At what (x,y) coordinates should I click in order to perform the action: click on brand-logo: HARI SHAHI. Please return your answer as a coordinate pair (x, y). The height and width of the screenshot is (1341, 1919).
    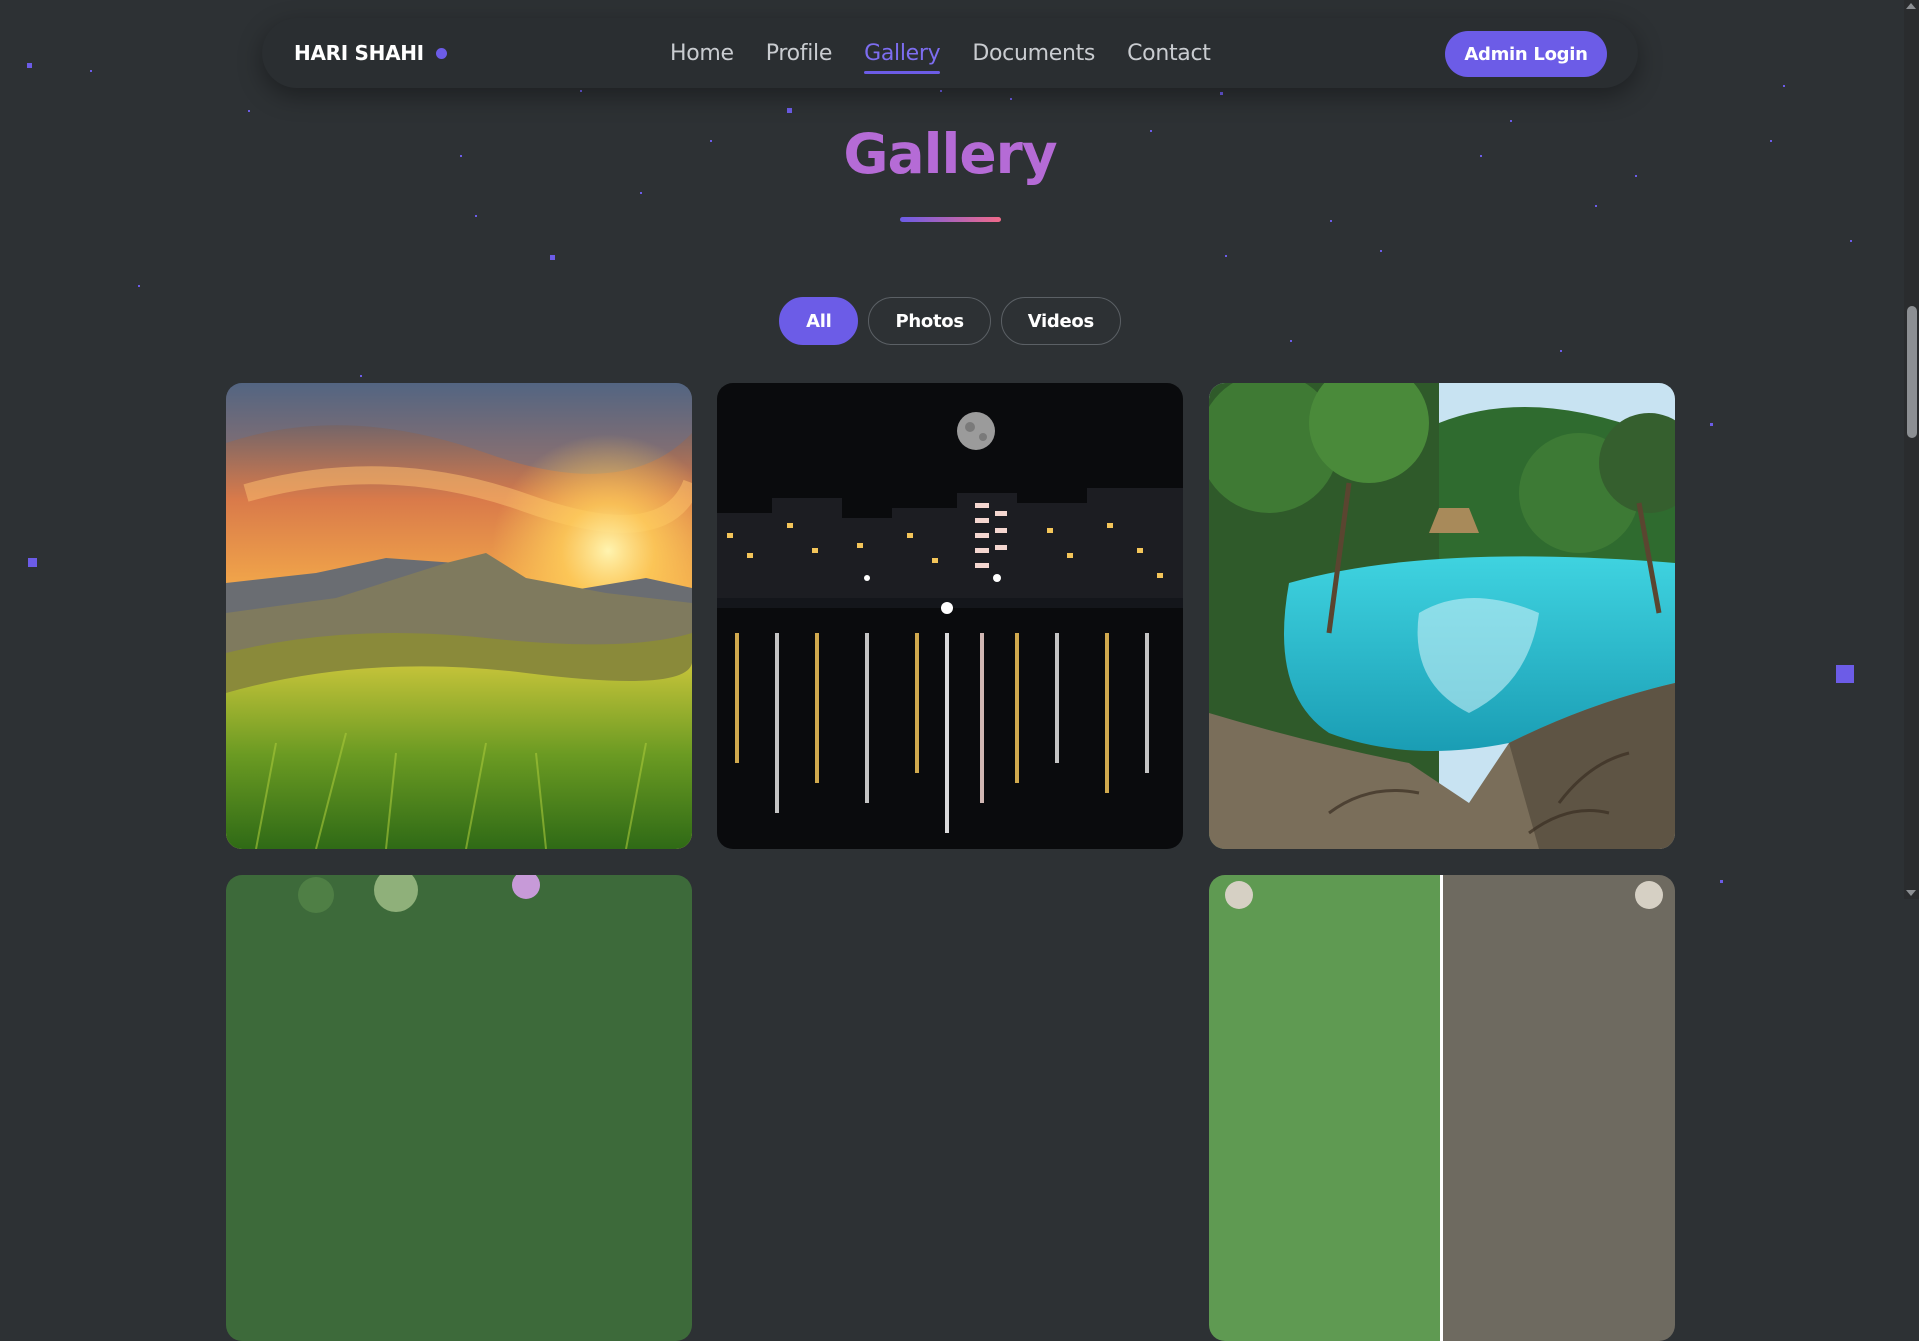
    Looking at the image, I should click on (370, 53).